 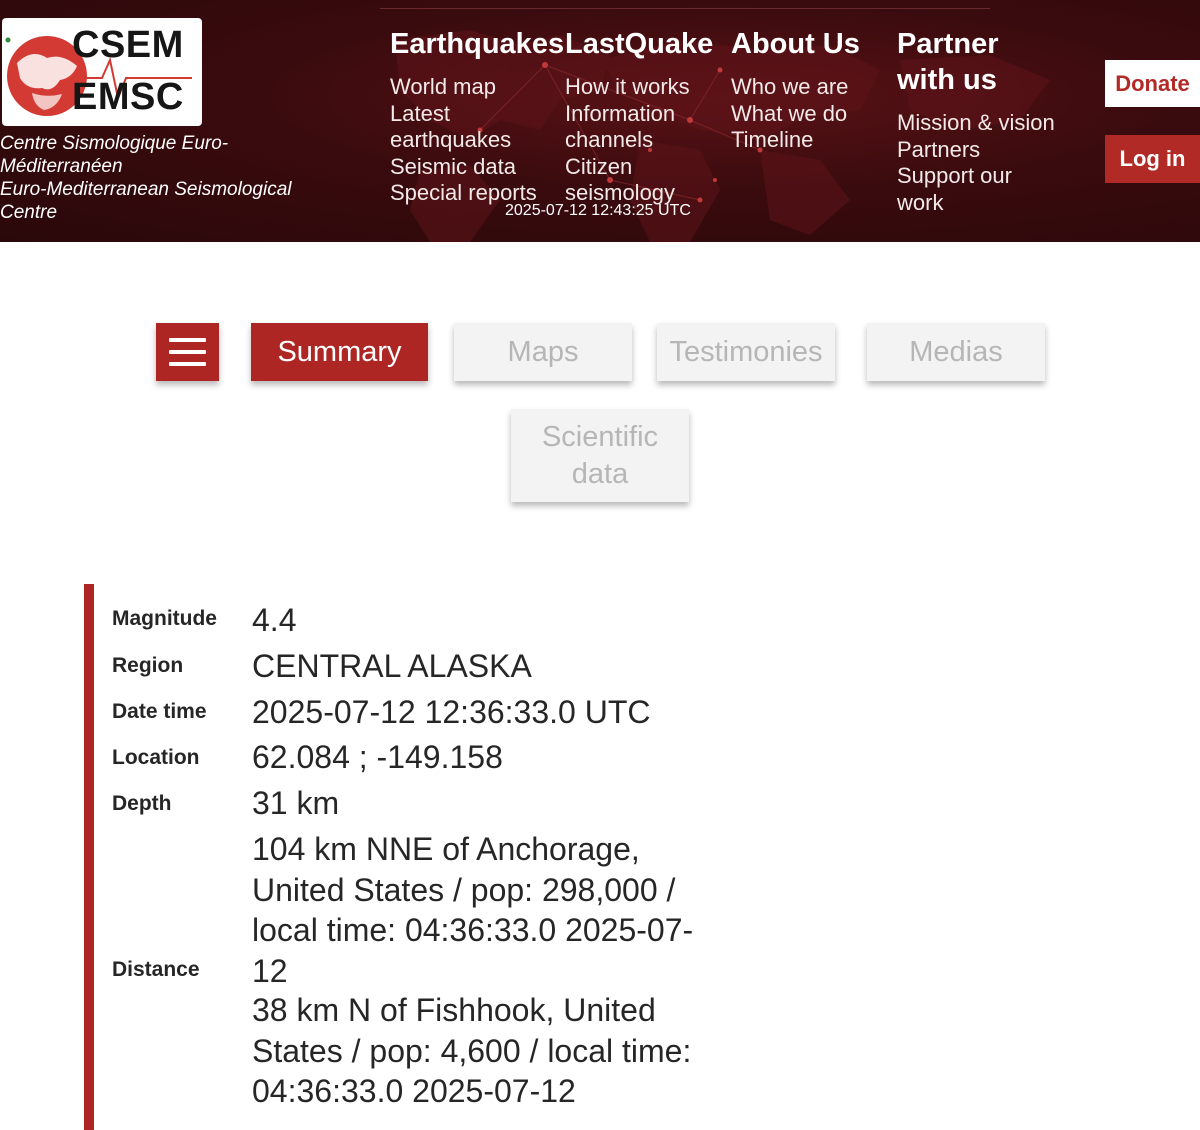 What do you see at coordinates (296, 803) in the screenshot?
I see `depth-value: 31 km` at bounding box center [296, 803].